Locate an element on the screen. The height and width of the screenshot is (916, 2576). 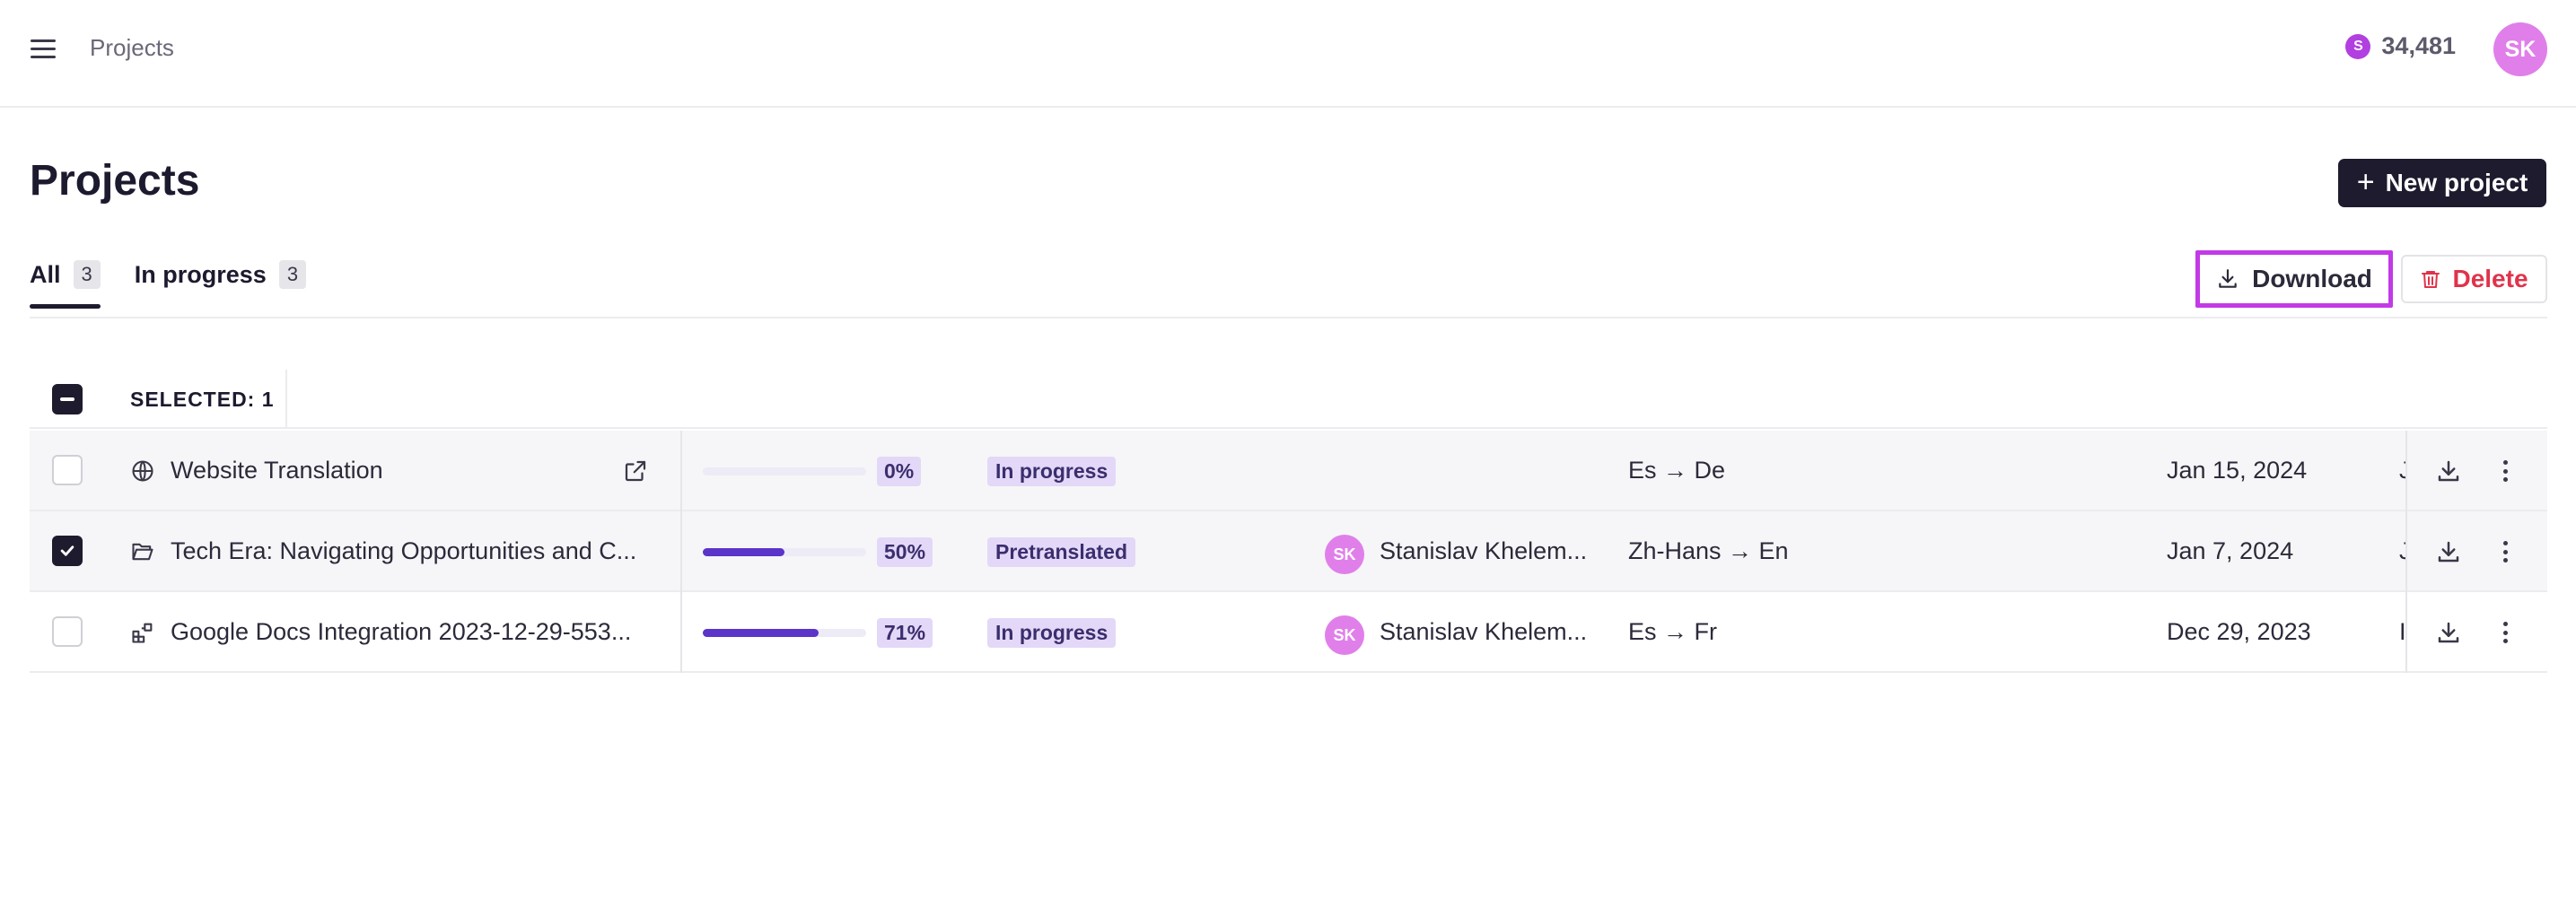
project-date: Dec 29, 2023 is located at coordinates (2239, 631).